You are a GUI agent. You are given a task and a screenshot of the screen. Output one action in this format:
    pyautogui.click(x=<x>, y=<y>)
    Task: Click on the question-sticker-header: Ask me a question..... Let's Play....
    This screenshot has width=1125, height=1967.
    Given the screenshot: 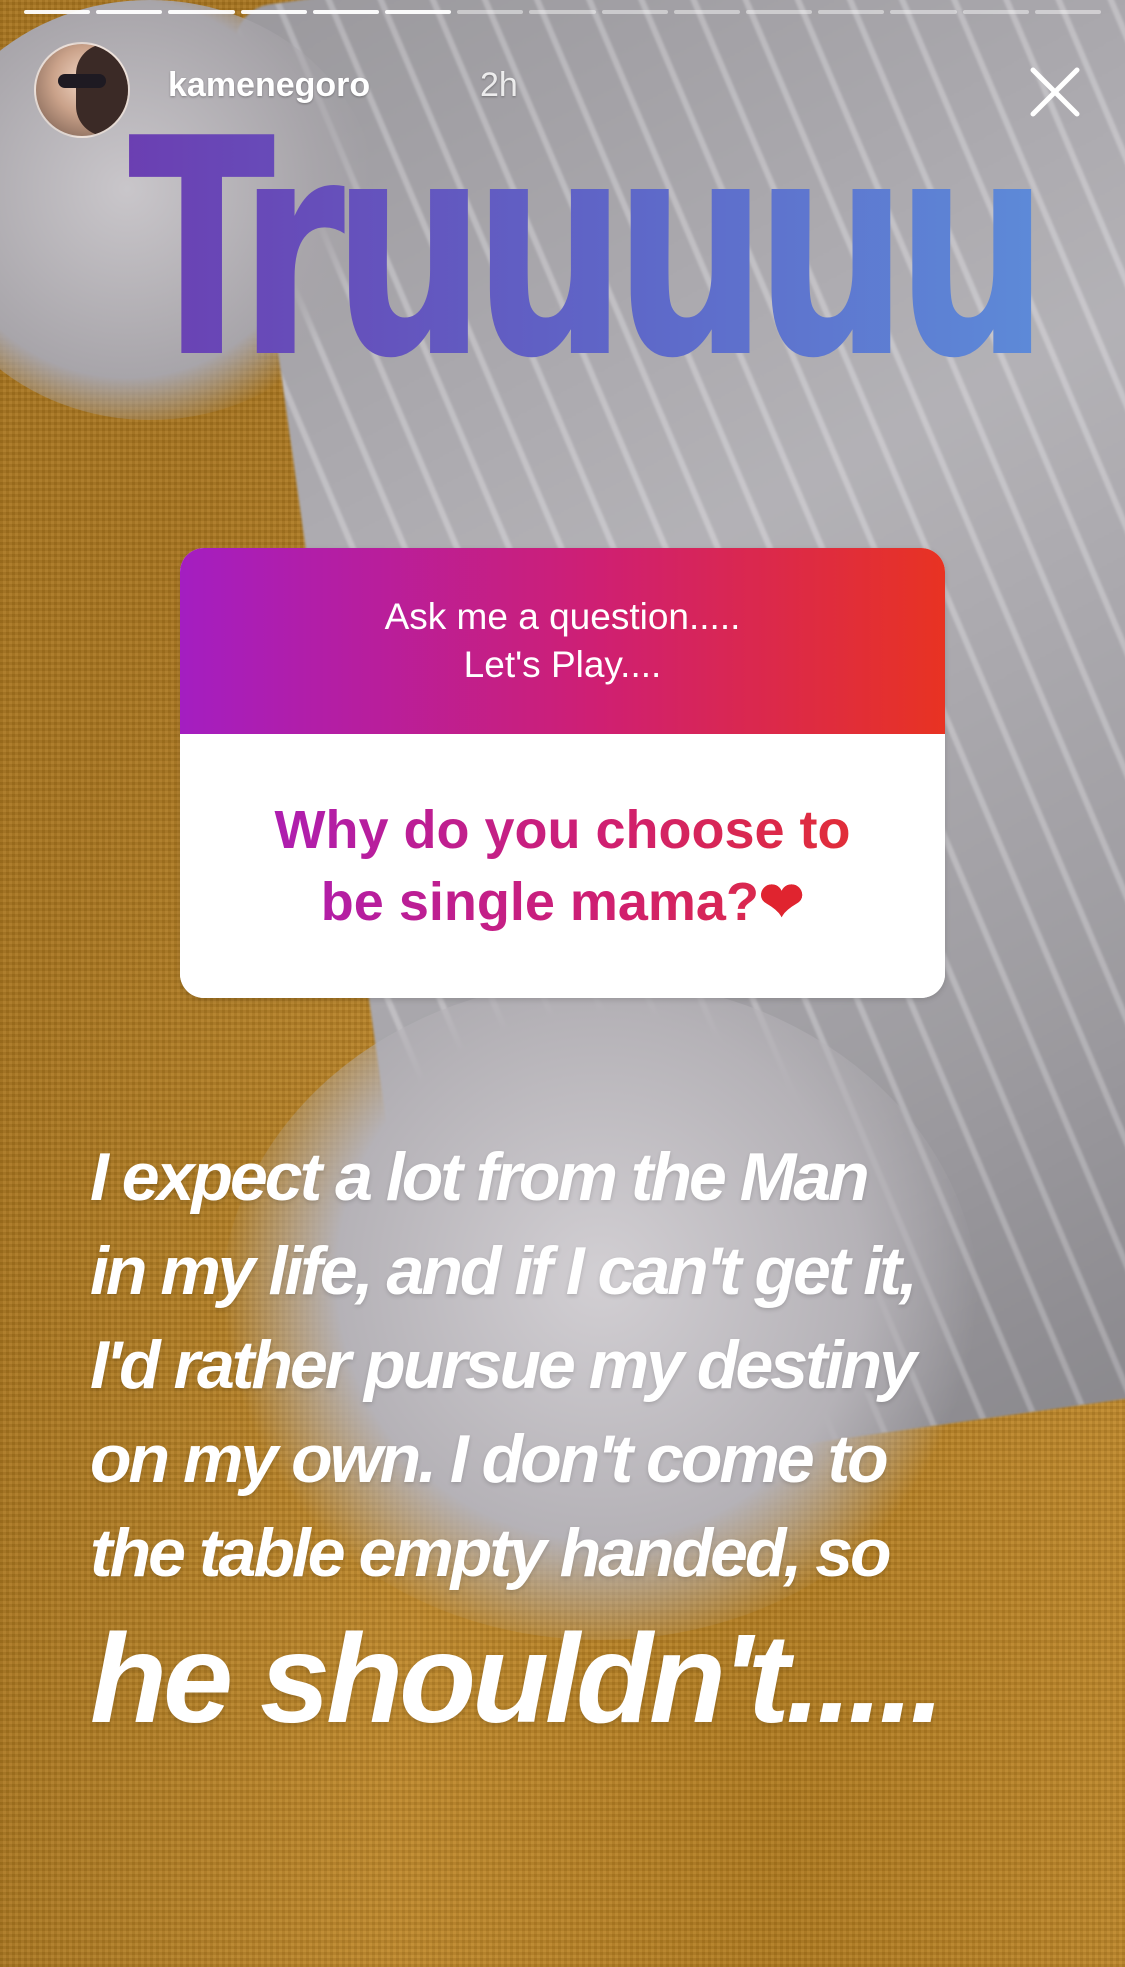 What is the action you would take?
    pyautogui.click(x=562, y=641)
    